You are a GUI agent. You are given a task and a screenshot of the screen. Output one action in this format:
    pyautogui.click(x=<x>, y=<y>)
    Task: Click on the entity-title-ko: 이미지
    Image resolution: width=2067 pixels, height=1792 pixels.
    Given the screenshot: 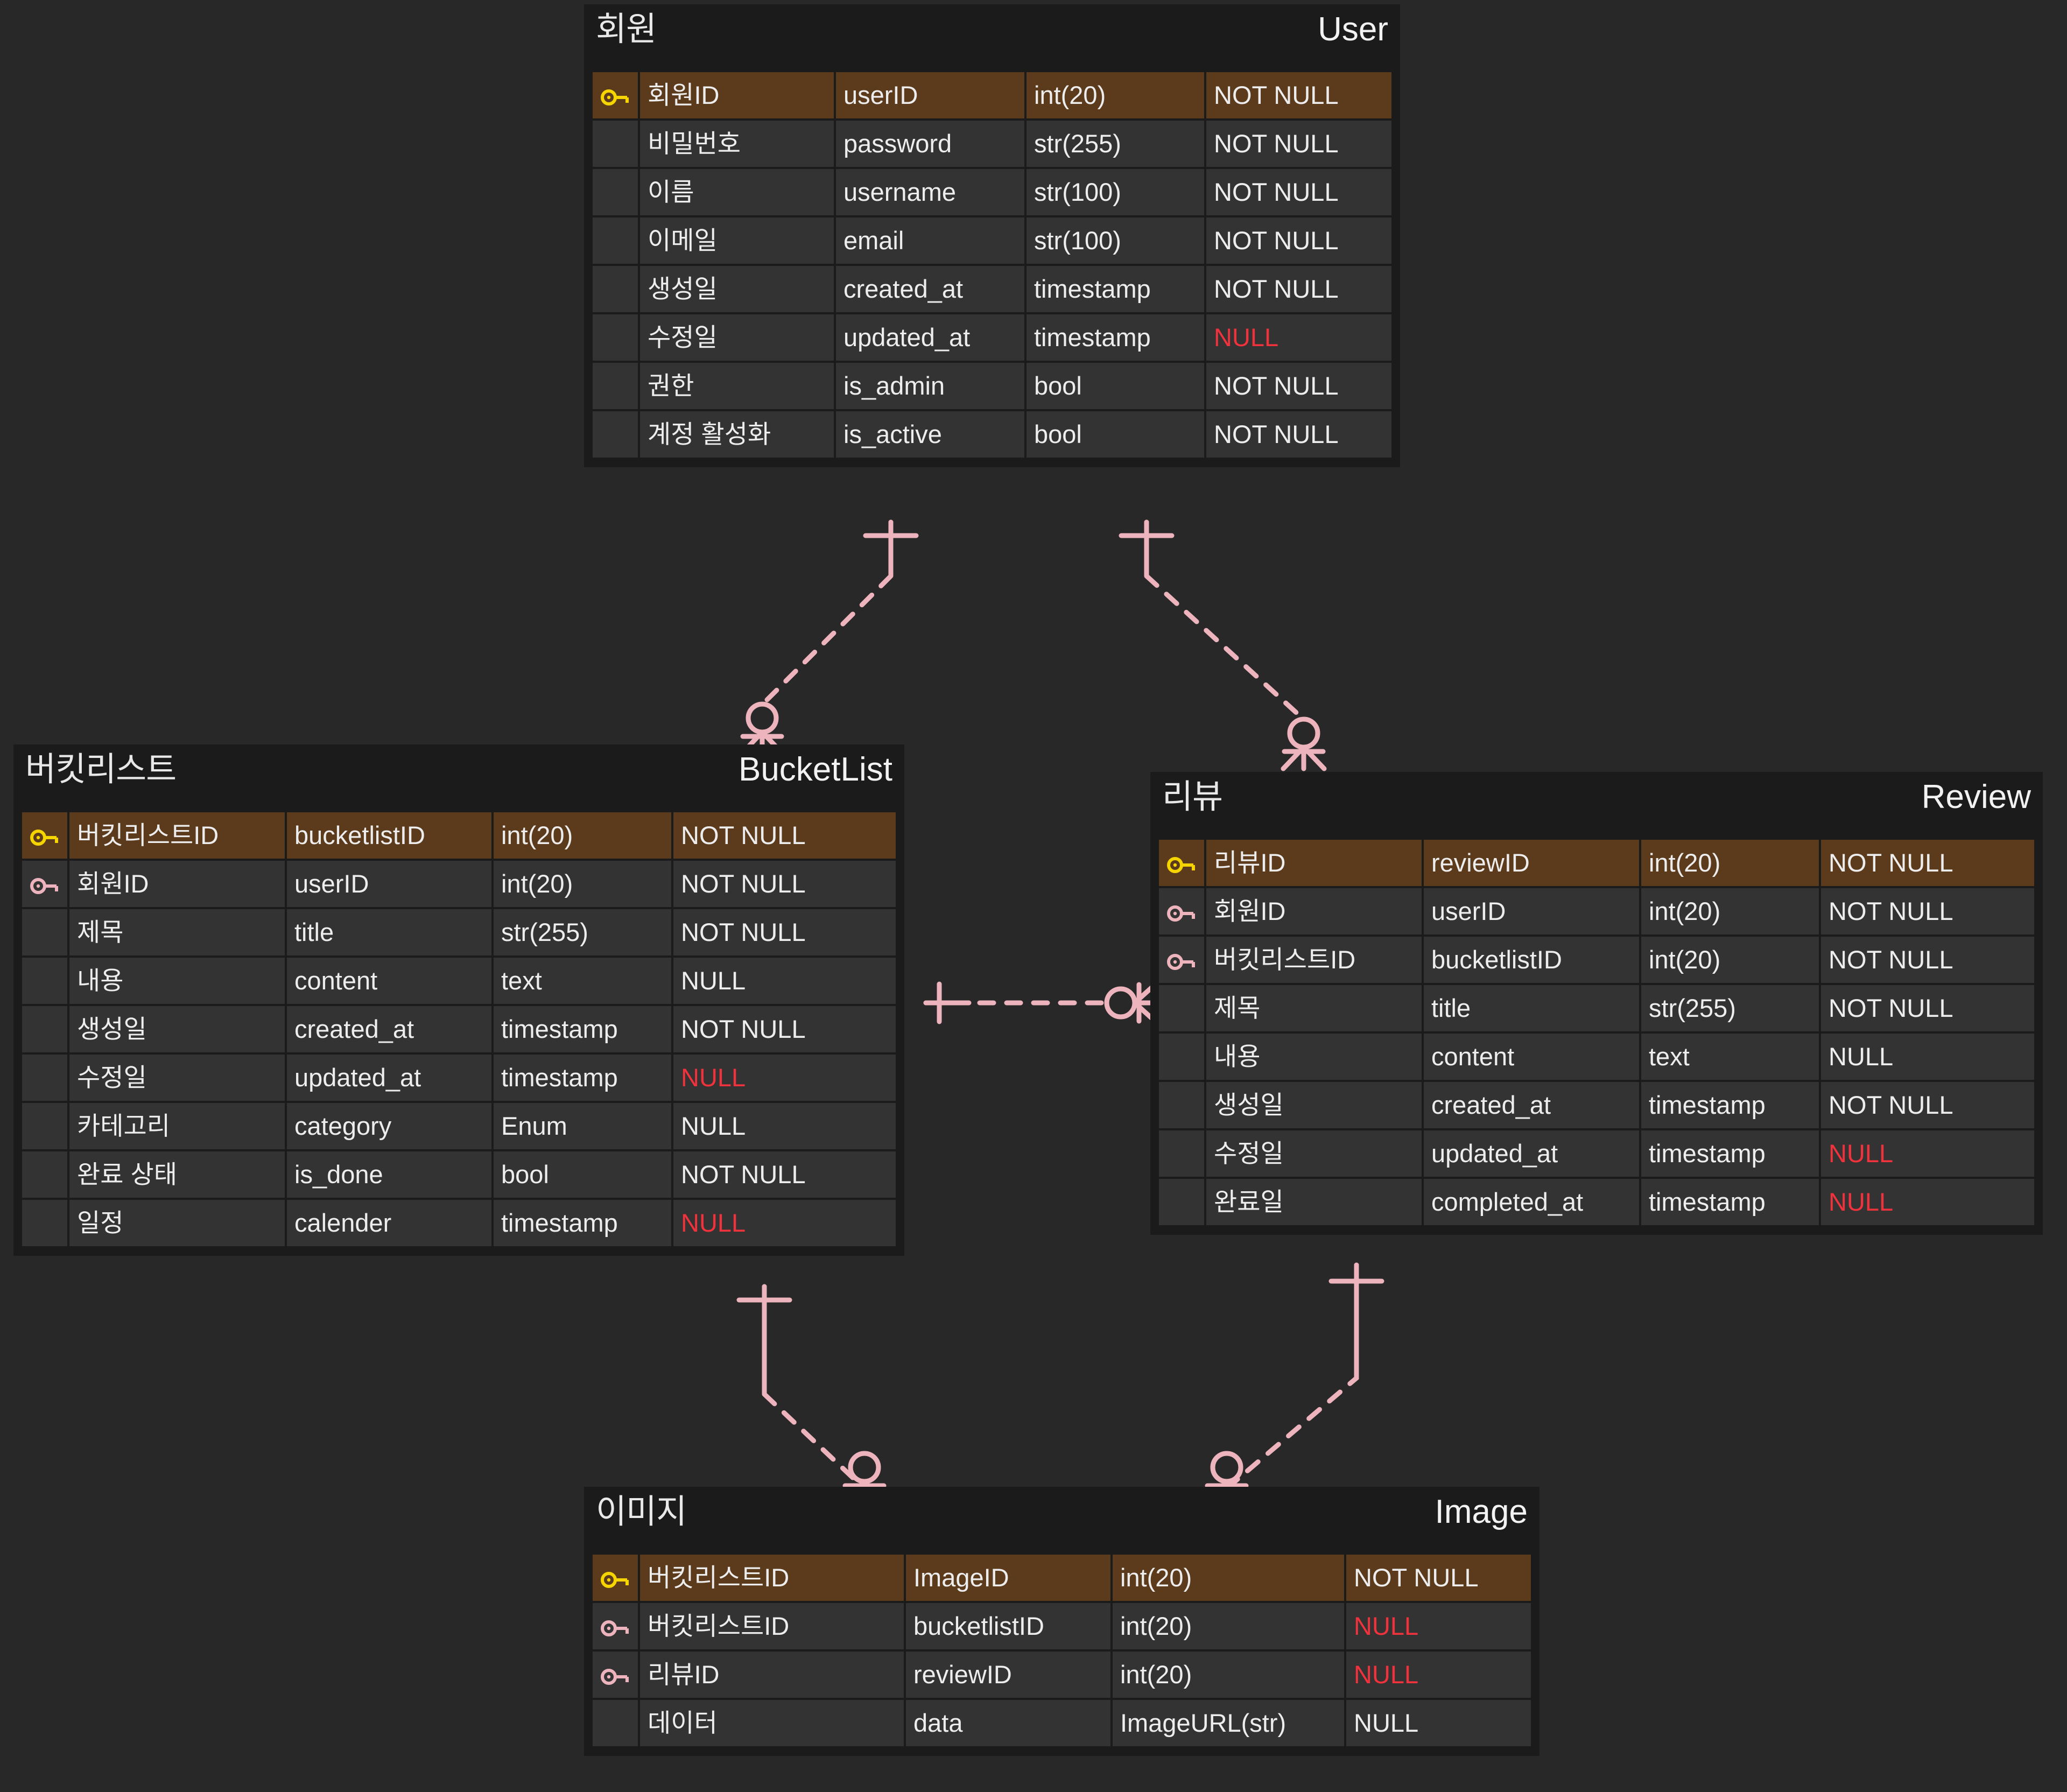 What is the action you would take?
    pyautogui.click(x=642, y=1511)
    